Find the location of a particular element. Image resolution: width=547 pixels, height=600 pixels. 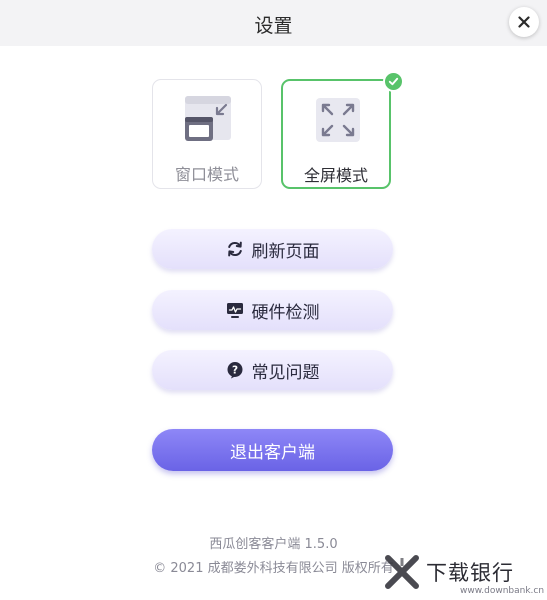

faq-button: ? 常见问题 is located at coordinates (272, 370).